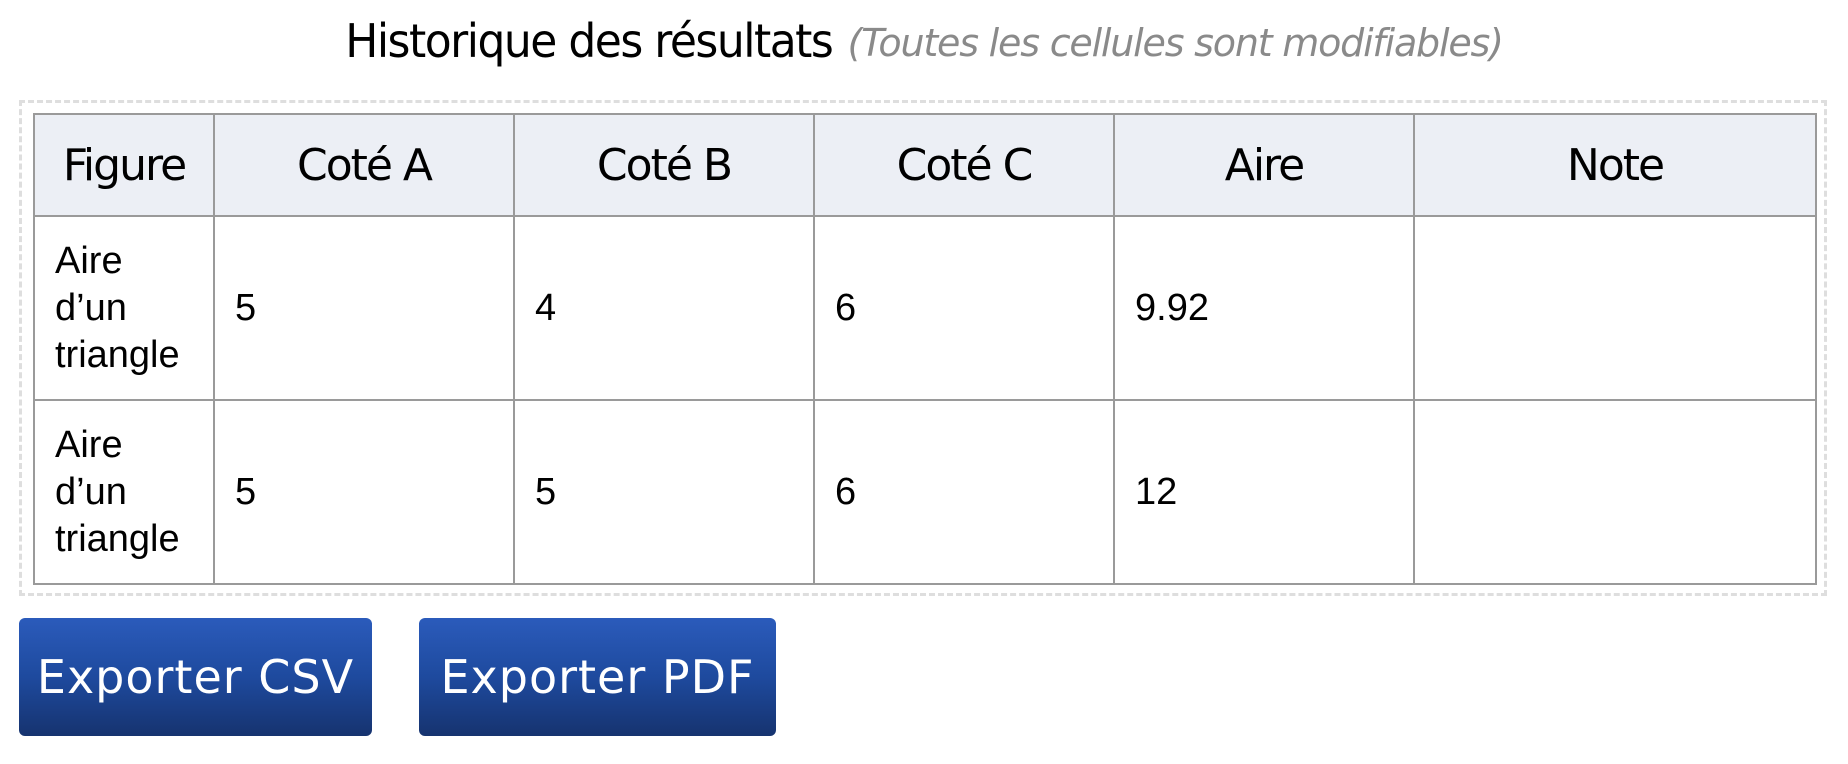 The height and width of the screenshot is (764, 1848). Describe the element at coordinates (664, 165) in the screenshot. I see `column-header-cote-b: Coté B` at that location.